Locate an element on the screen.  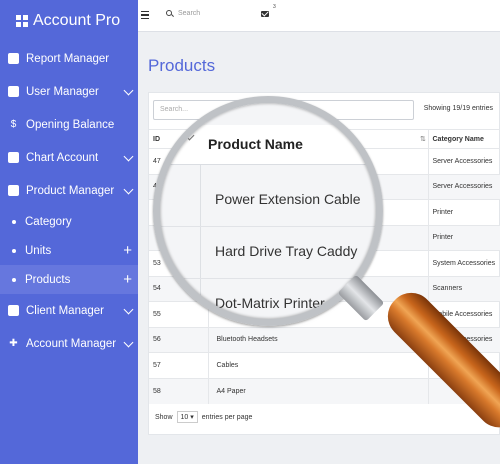
sidebar-item-label: Report Manager is located at coordinates (68, 58).